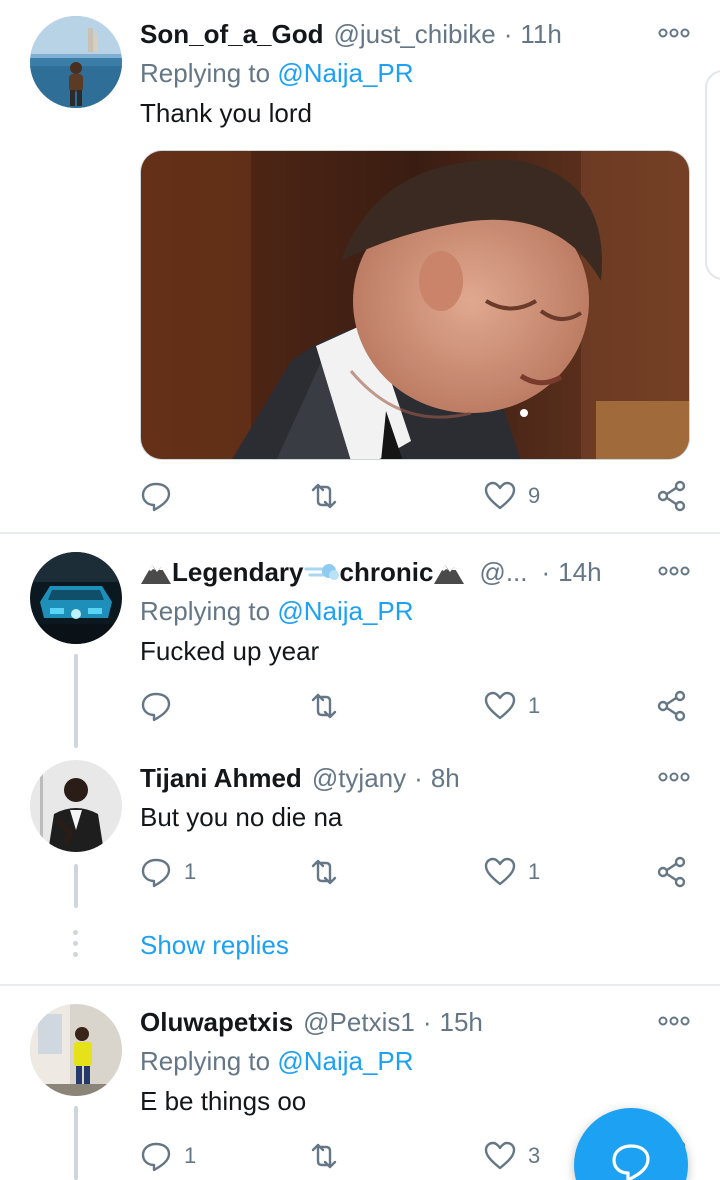  I want to click on dash-emoji-icon, so click(321, 572).